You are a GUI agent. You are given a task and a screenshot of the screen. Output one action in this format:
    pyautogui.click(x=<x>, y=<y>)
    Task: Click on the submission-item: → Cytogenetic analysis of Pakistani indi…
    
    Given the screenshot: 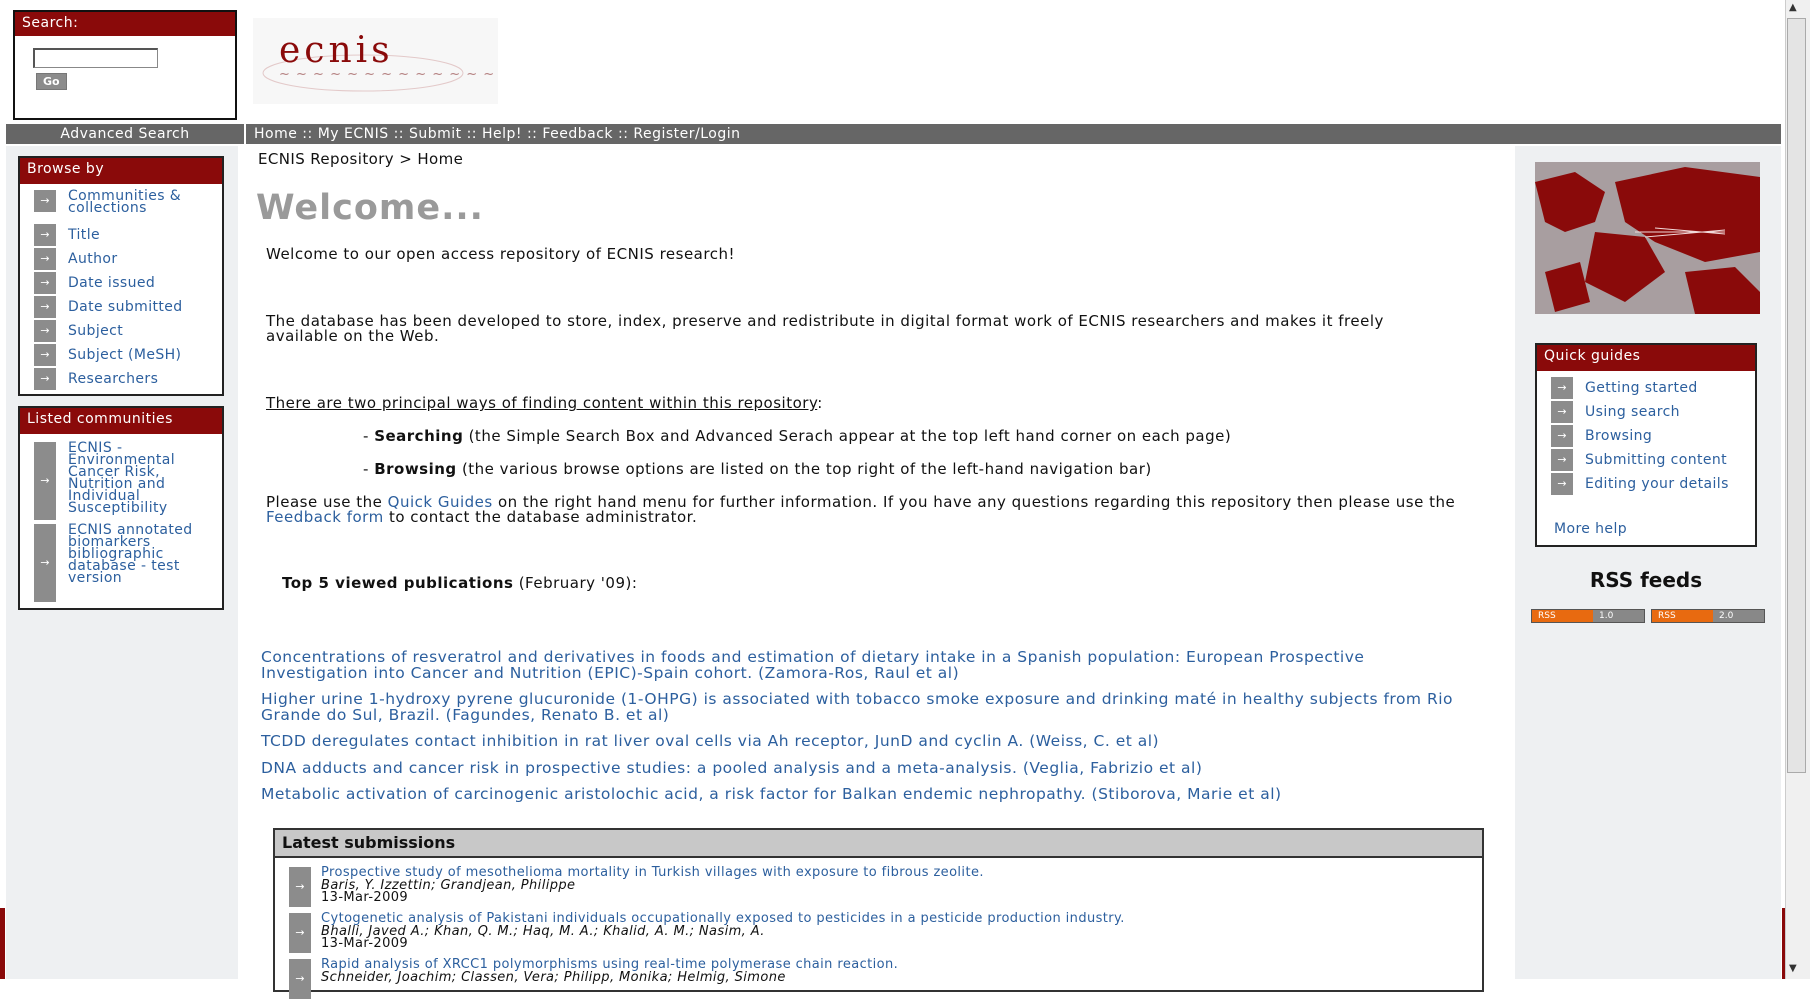 What is the action you would take?
    pyautogui.click(x=707, y=932)
    